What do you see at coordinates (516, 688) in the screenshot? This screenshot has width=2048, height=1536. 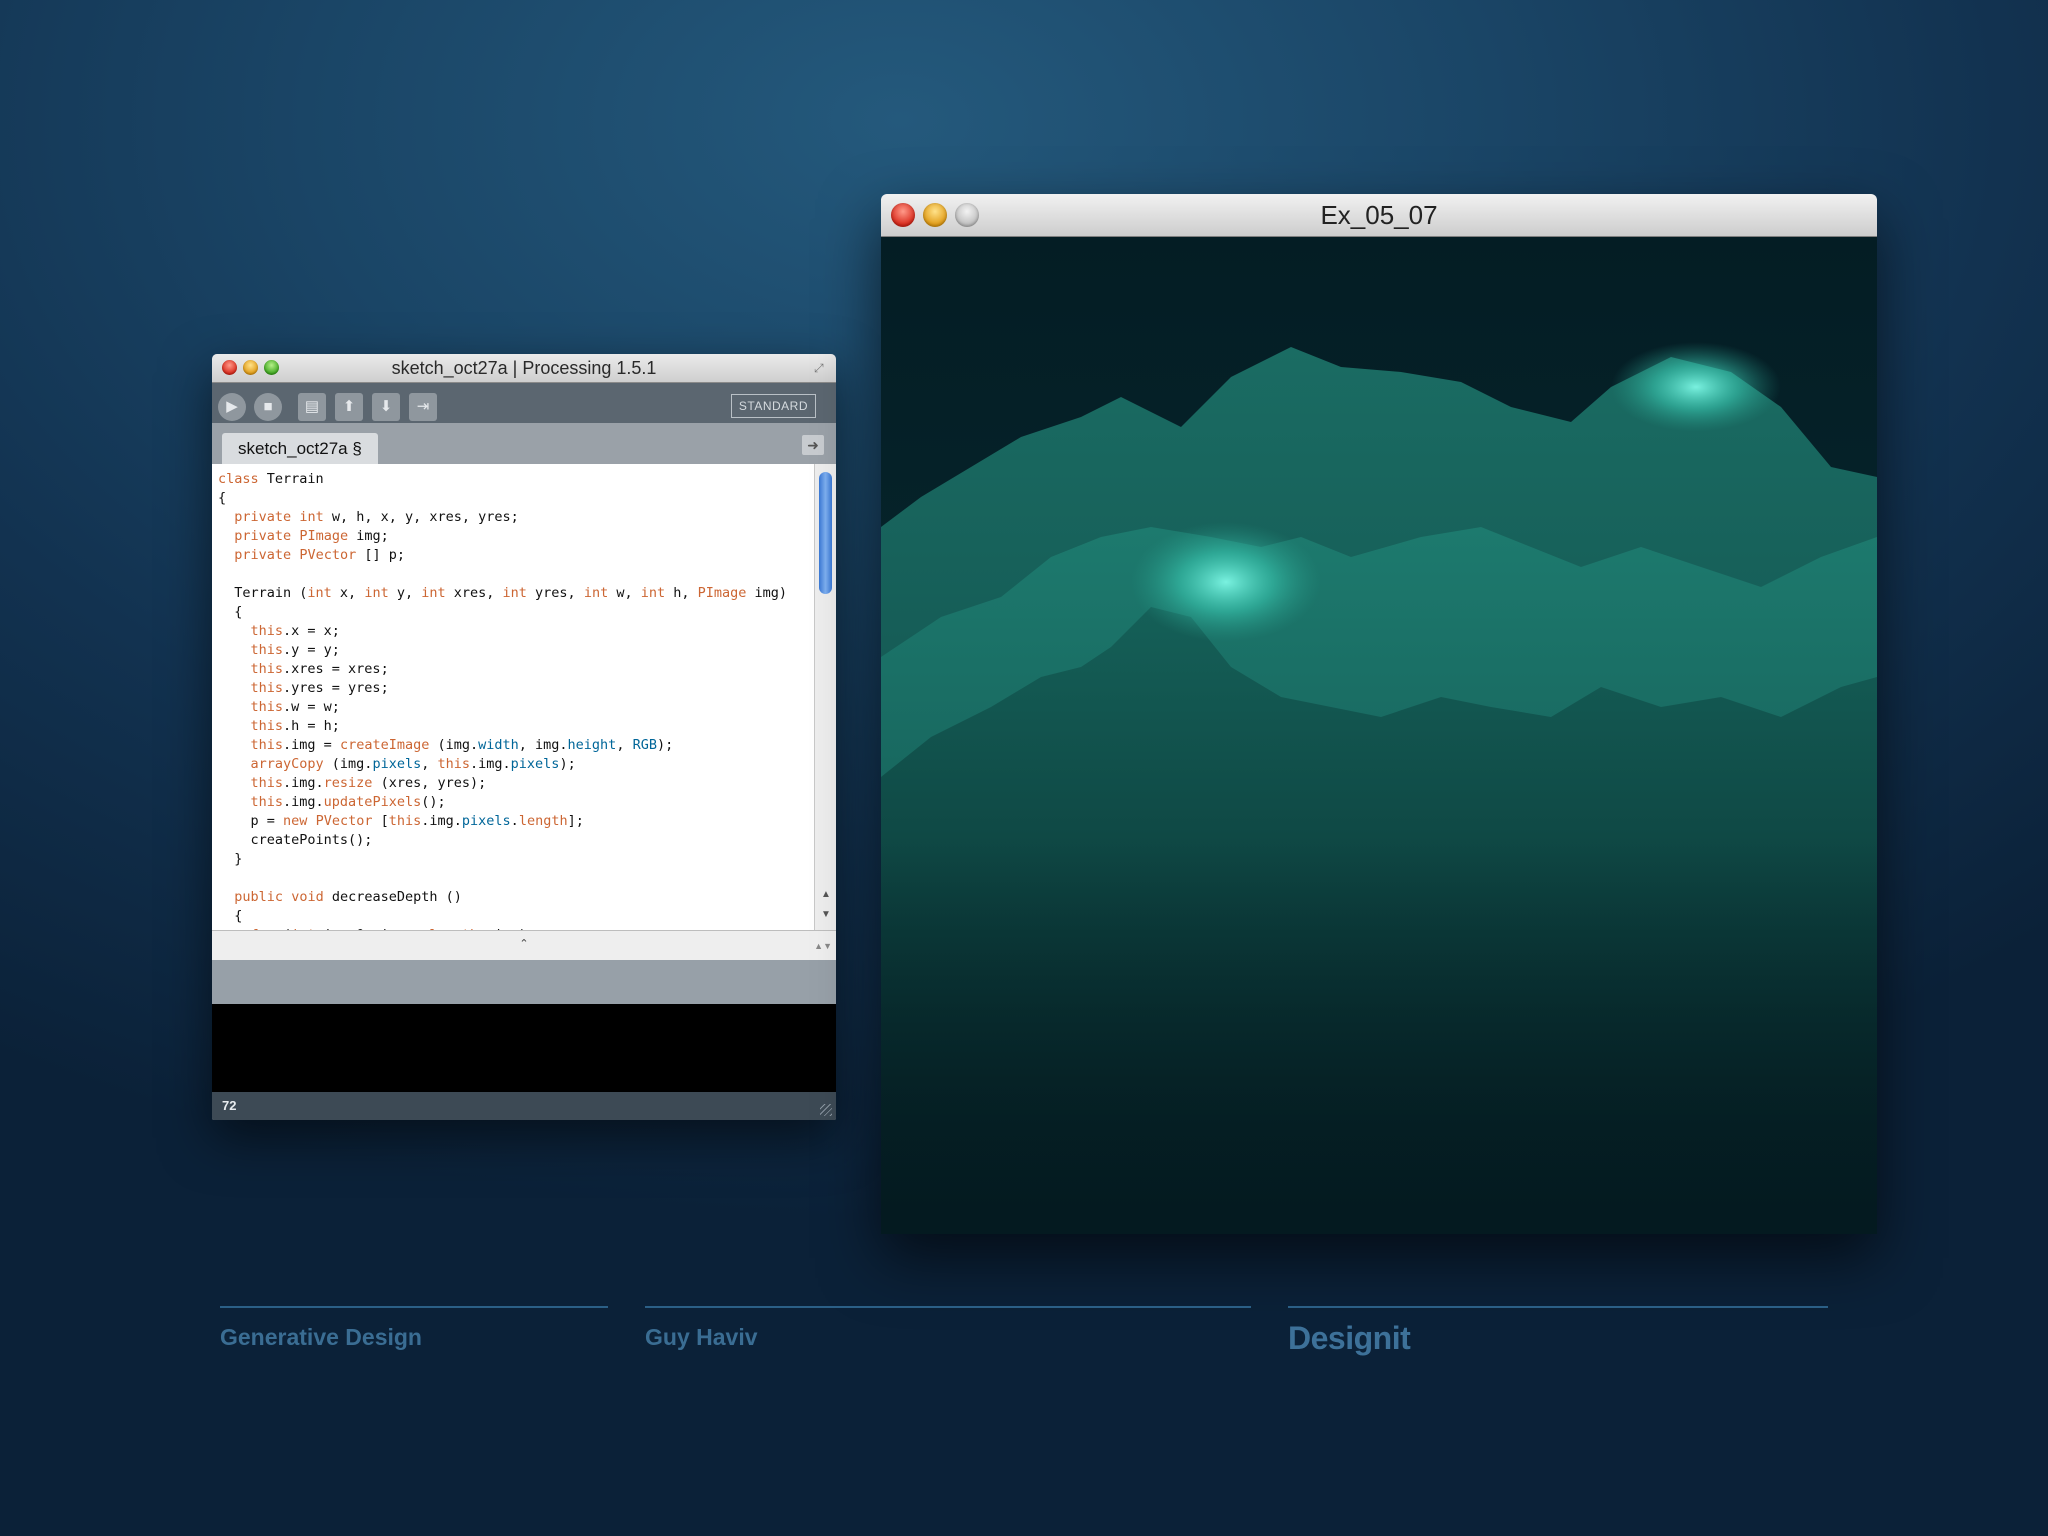 I see `code-line: this.yres = yres;` at bounding box center [516, 688].